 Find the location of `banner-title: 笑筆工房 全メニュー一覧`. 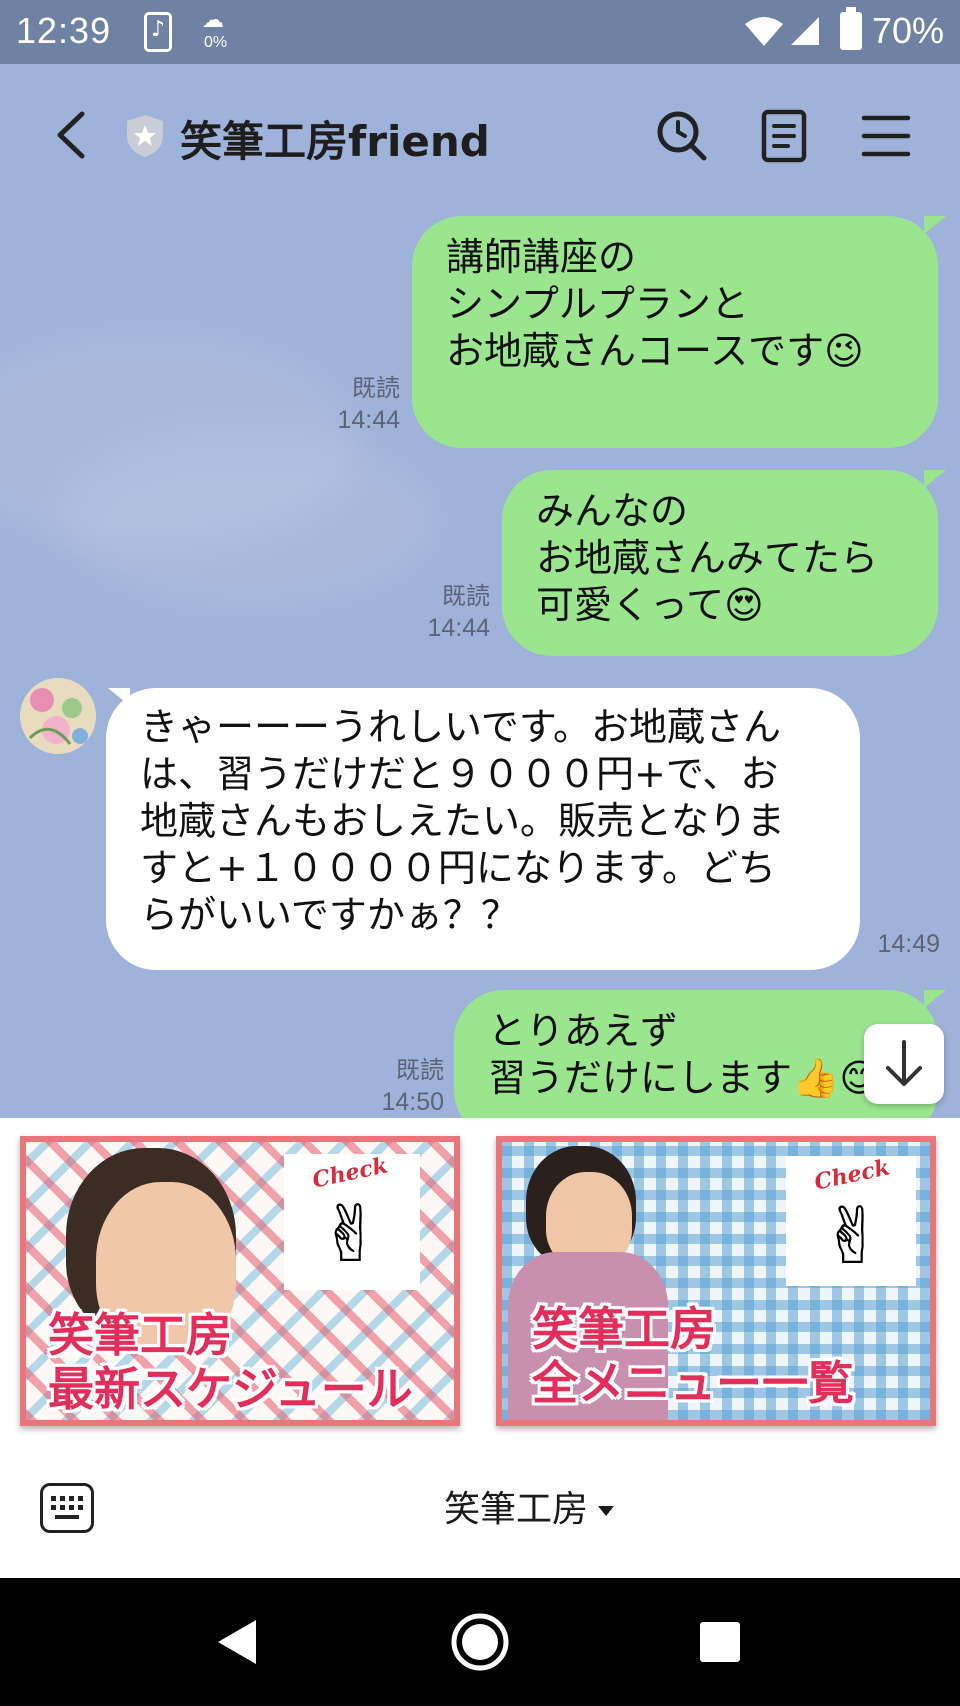

banner-title: 笑筆工房 全メニュー一覧 is located at coordinates (693, 1356).